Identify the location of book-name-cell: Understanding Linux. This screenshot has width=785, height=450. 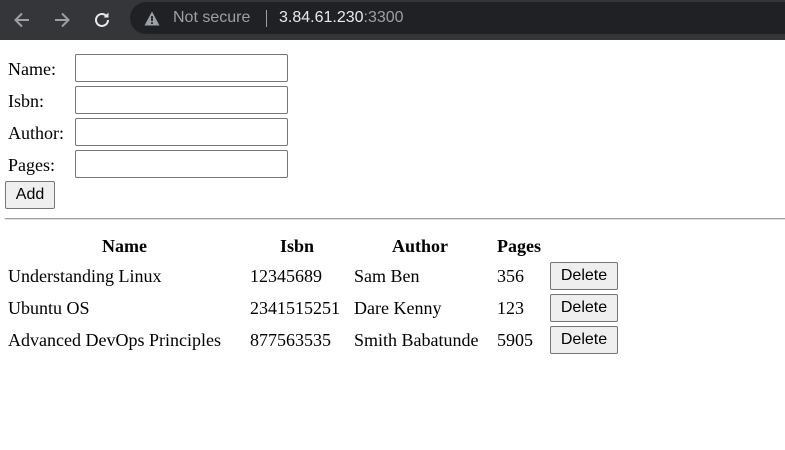
(85, 276).